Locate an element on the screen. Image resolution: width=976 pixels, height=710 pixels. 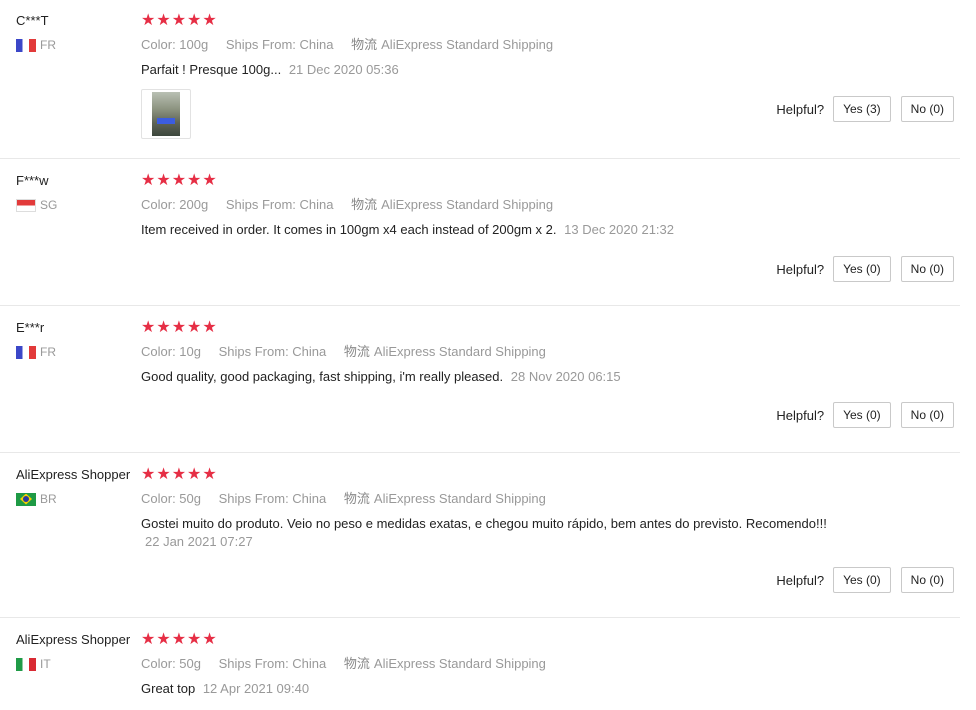
review-date: 28 Nov 2020 06:15 is located at coordinates (565, 376).